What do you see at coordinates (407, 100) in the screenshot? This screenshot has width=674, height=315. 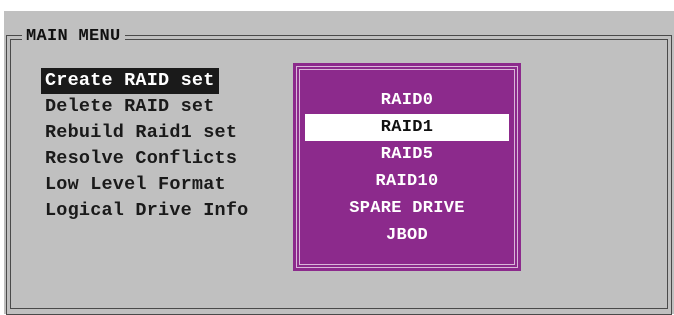 I see `raid-option-raid0: RAID0` at bounding box center [407, 100].